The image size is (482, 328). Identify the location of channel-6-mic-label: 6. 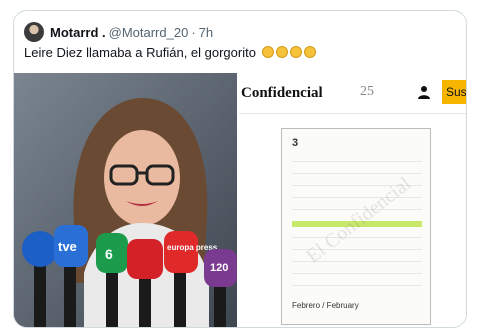
(109, 254).